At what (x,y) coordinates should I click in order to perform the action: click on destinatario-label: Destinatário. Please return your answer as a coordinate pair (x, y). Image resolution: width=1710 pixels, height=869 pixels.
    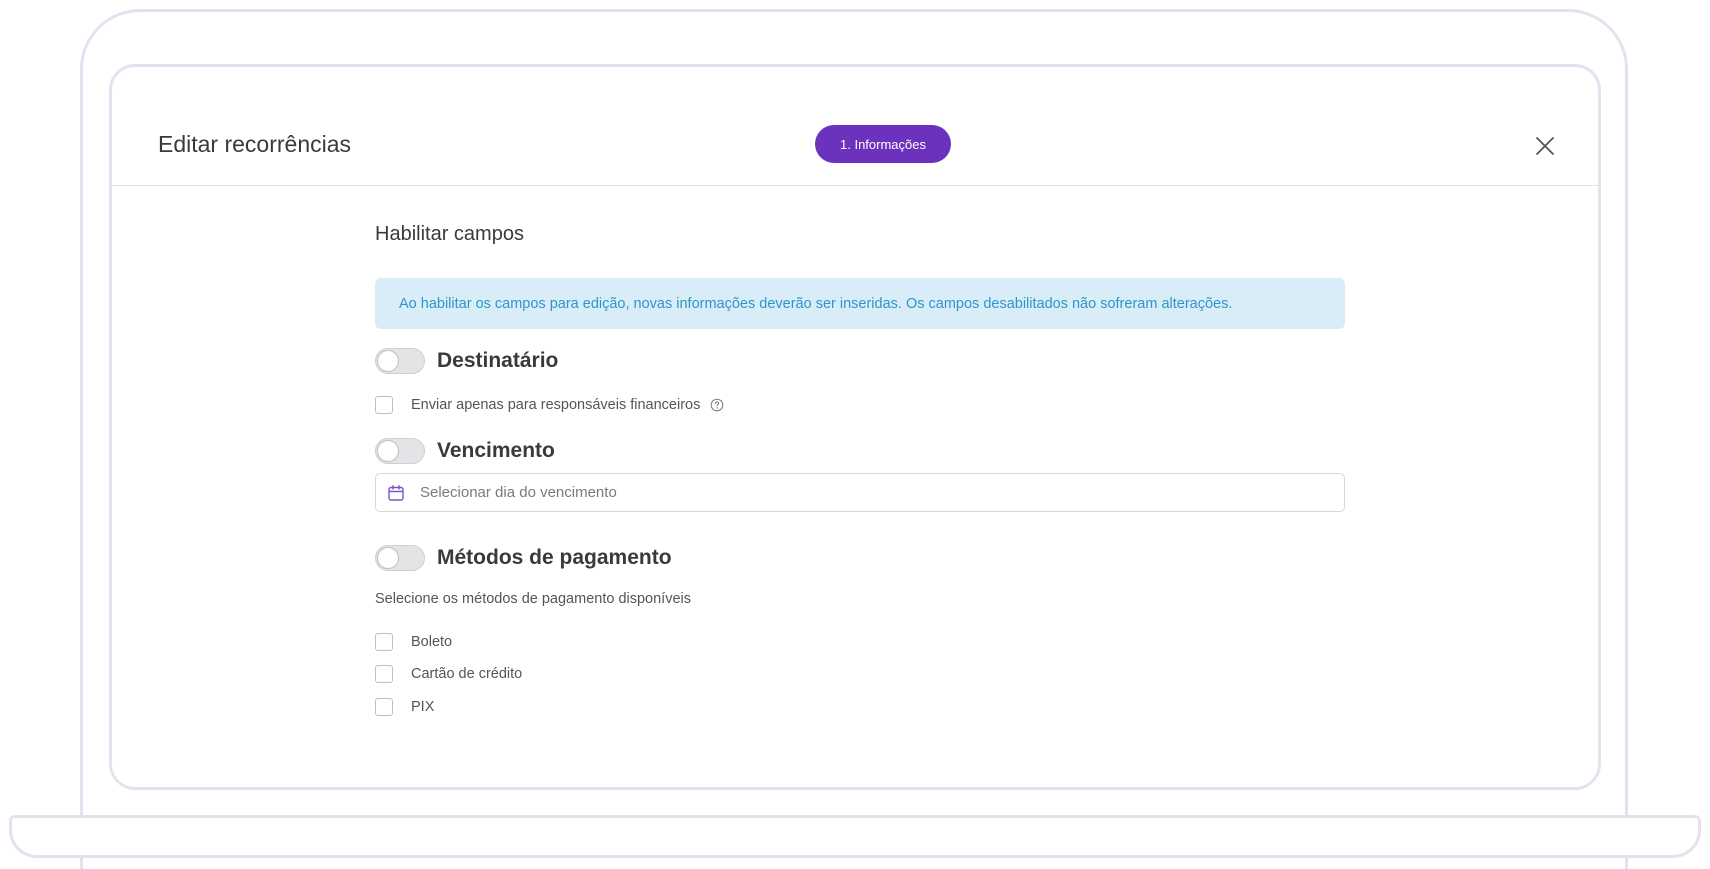
    Looking at the image, I should click on (498, 360).